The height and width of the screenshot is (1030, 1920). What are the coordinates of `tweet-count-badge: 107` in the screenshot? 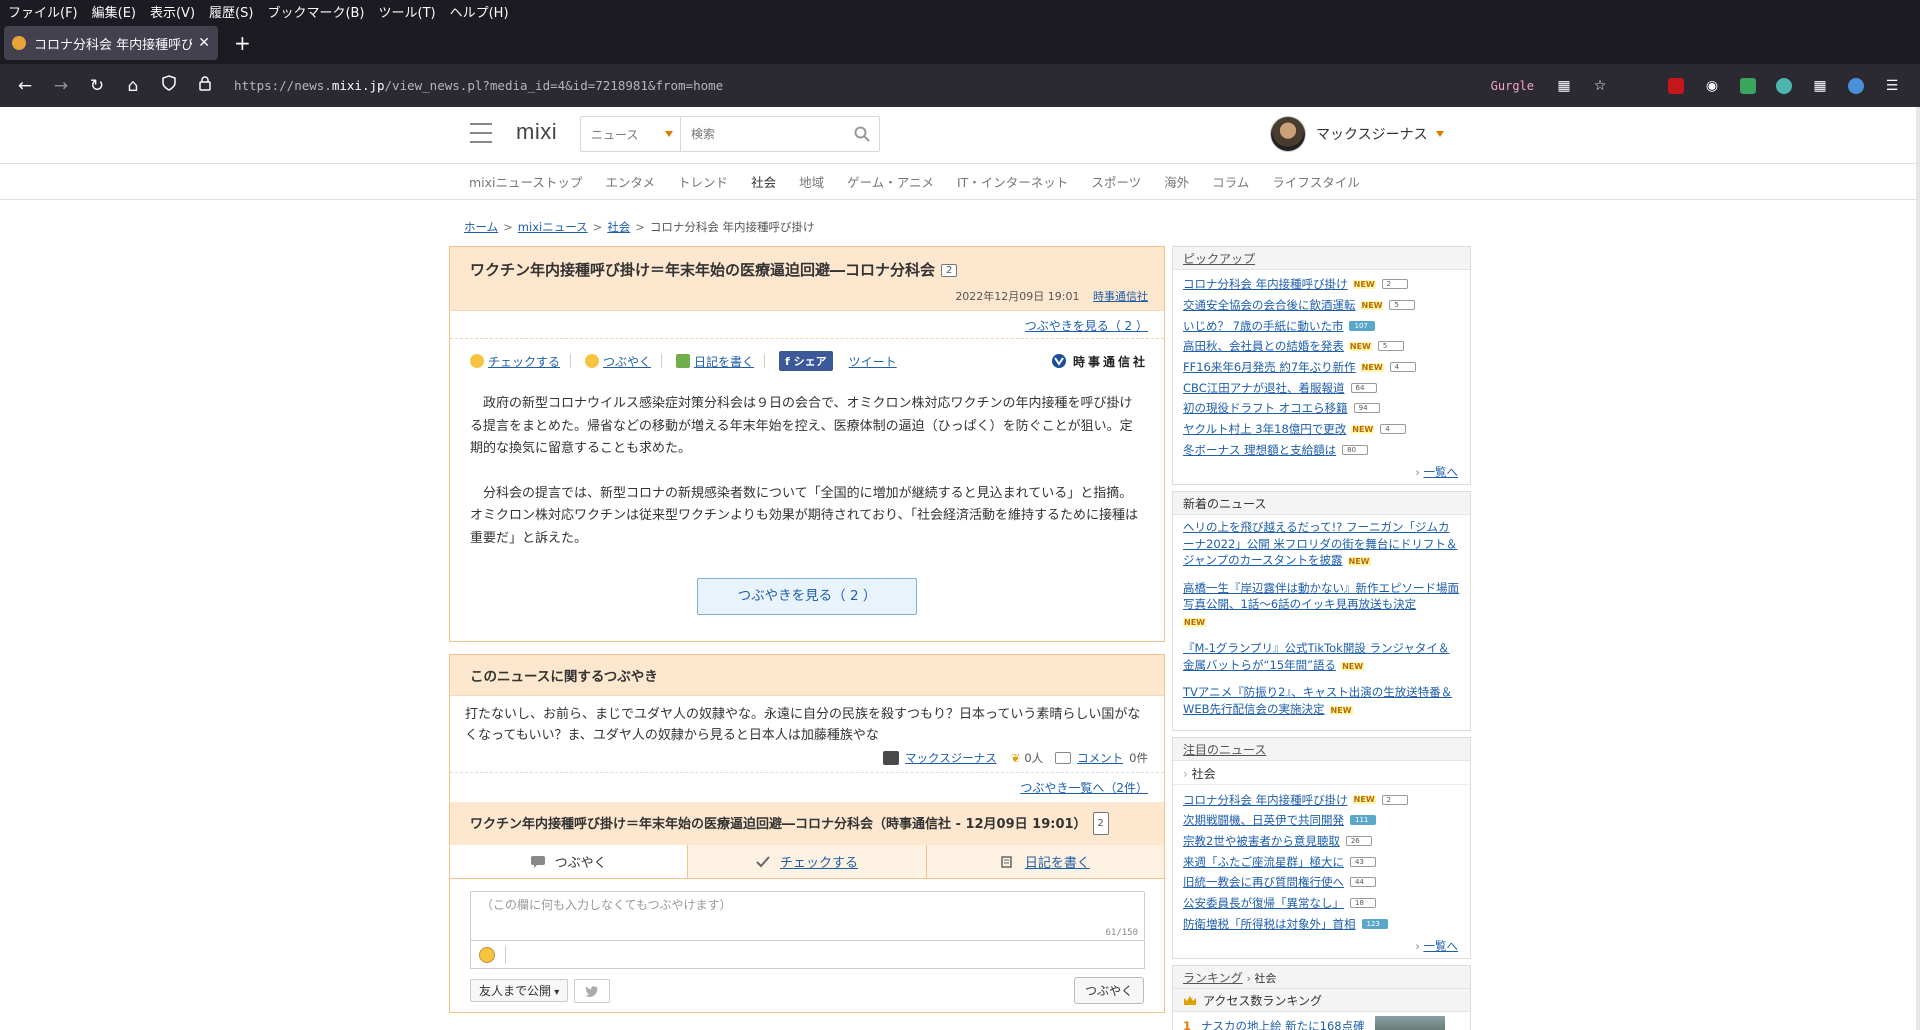 It's located at (1362, 325).